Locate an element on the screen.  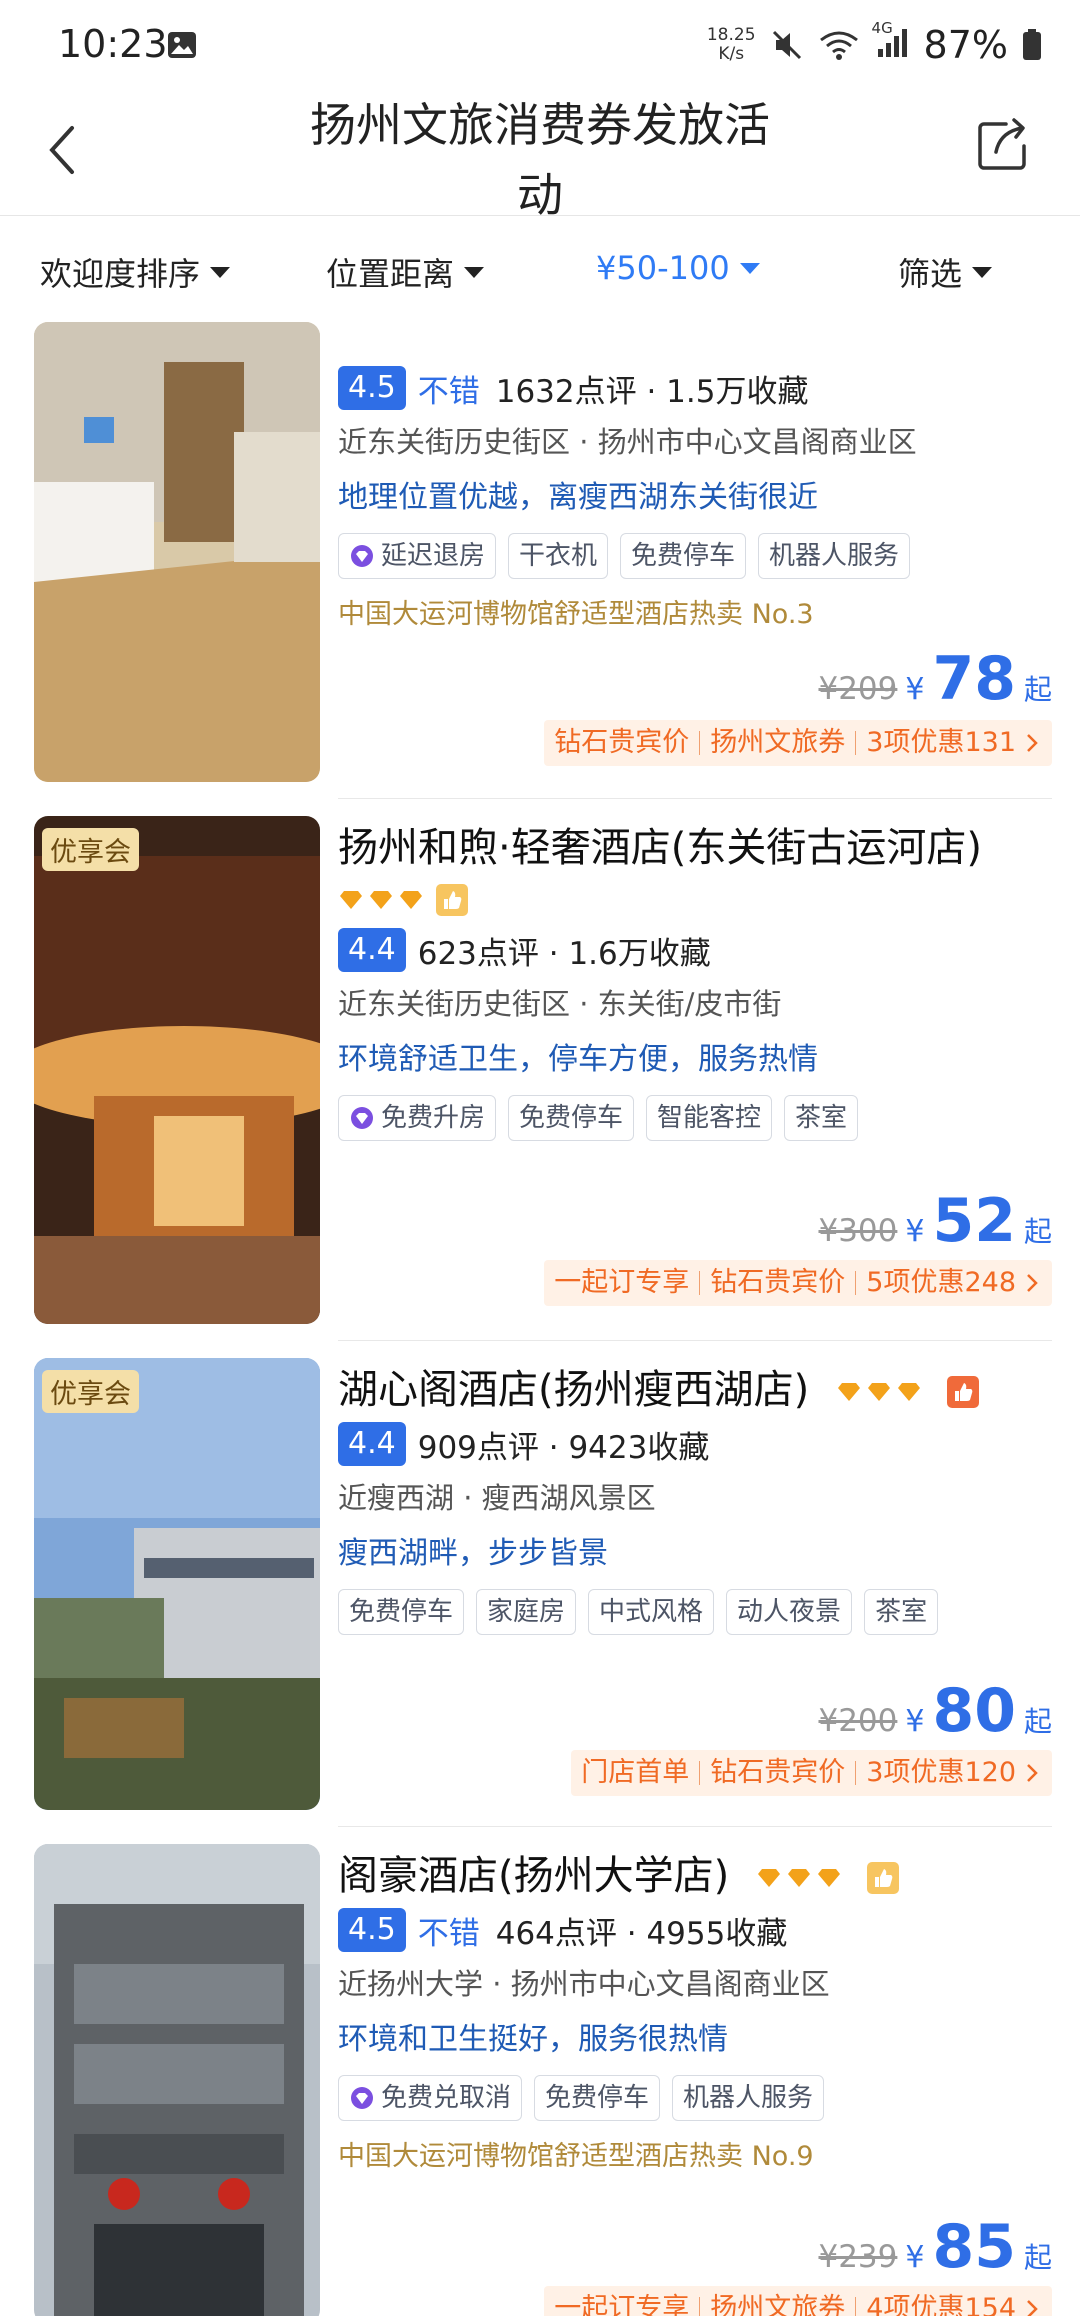
ranking-label: 中国大运河博物馆舒适型酒店热卖 No.3 is located at coordinates (576, 614).